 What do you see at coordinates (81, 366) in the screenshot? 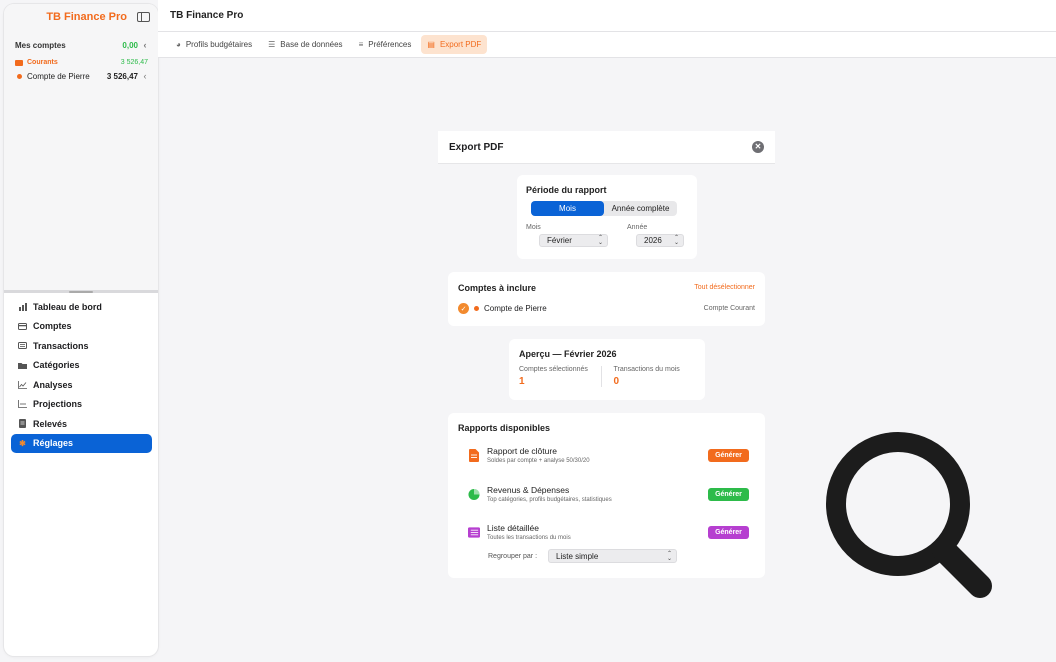
I see `sidebar-item-categories: Catégories` at bounding box center [81, 366].